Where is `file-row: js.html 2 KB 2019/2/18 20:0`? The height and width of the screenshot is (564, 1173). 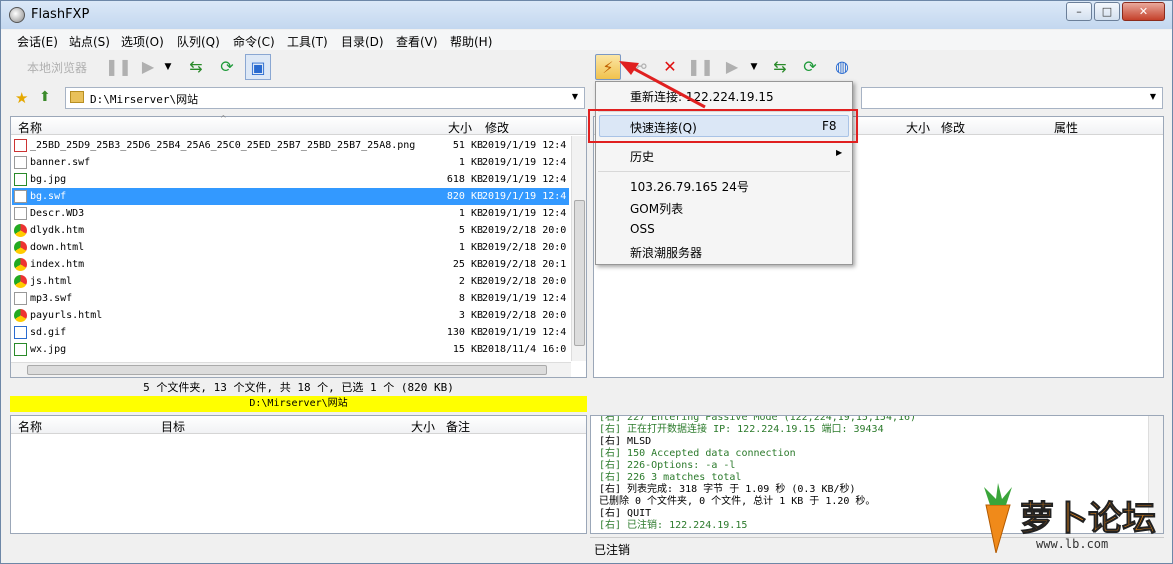
file-row: js.html 2 KB 2019/2/18 20:0 is located at coordinates (290, 281).